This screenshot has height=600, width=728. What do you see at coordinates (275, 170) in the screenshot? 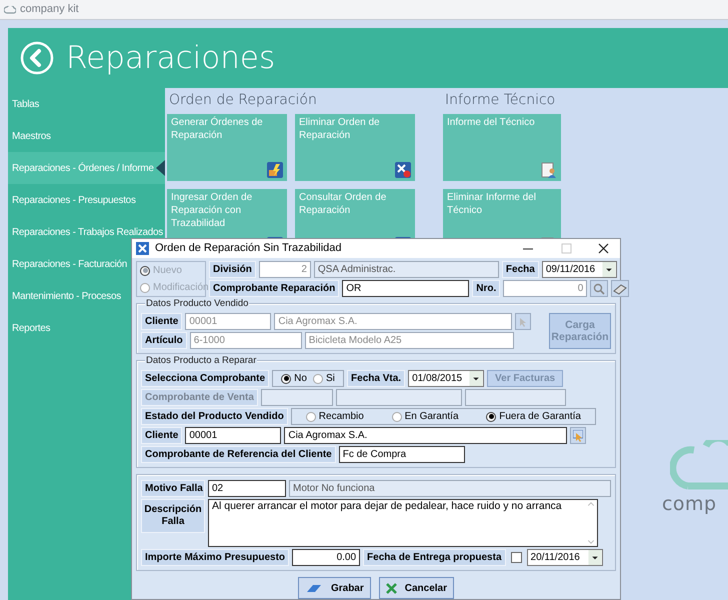
I see `lightning-icon` at bounding box center [275, 170].